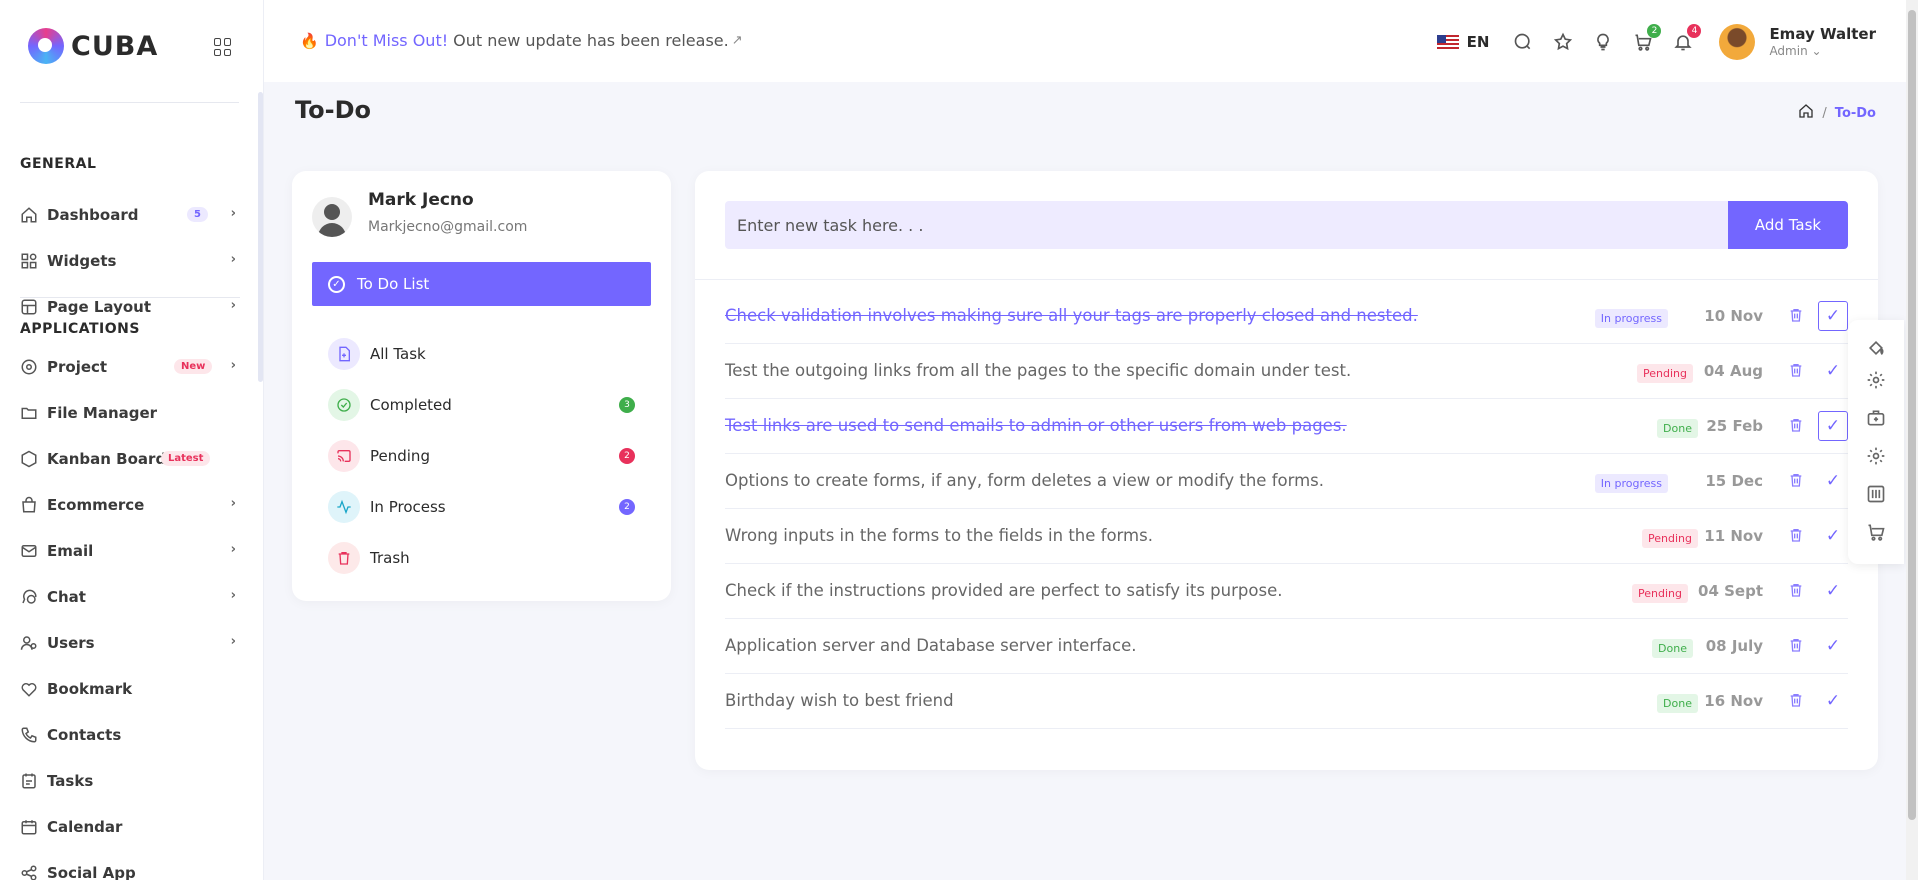 The image size is (1918, 880). I want to click on sidebar-item-label: Tasks, so click(70, 781).